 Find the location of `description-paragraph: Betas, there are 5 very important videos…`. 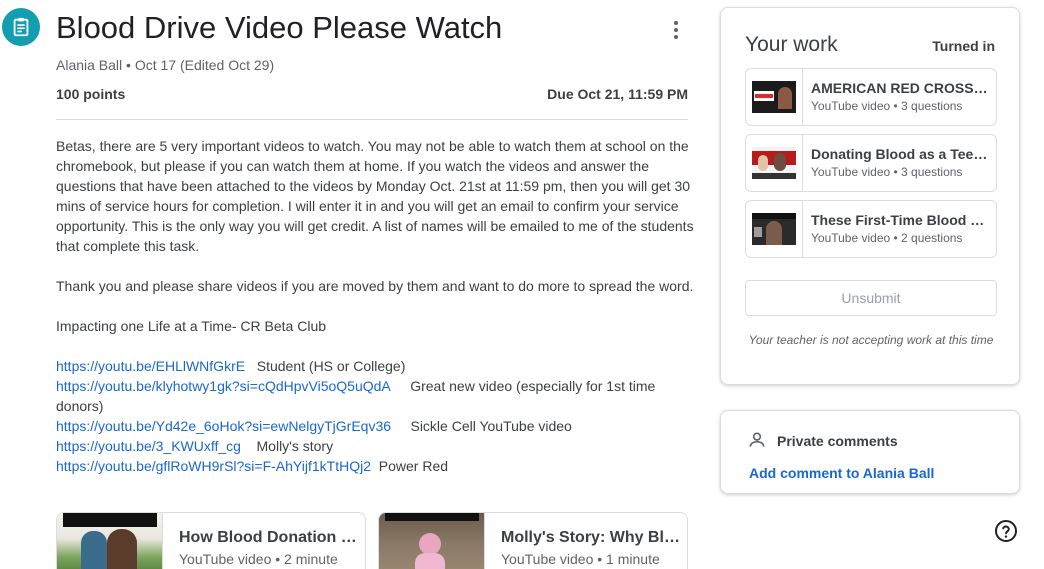

description-paragraph: Betas, there are 5 very important videos… is located at coordinates (375, 196).